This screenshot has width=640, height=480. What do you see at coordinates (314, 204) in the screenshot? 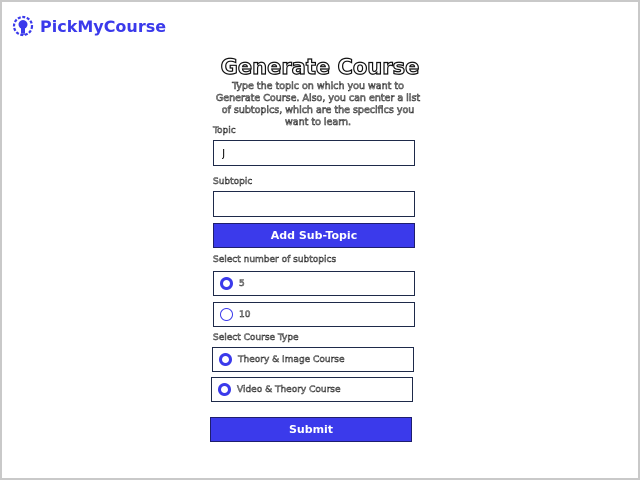
I see `subtopic-input` at bounding box center [314, 204].